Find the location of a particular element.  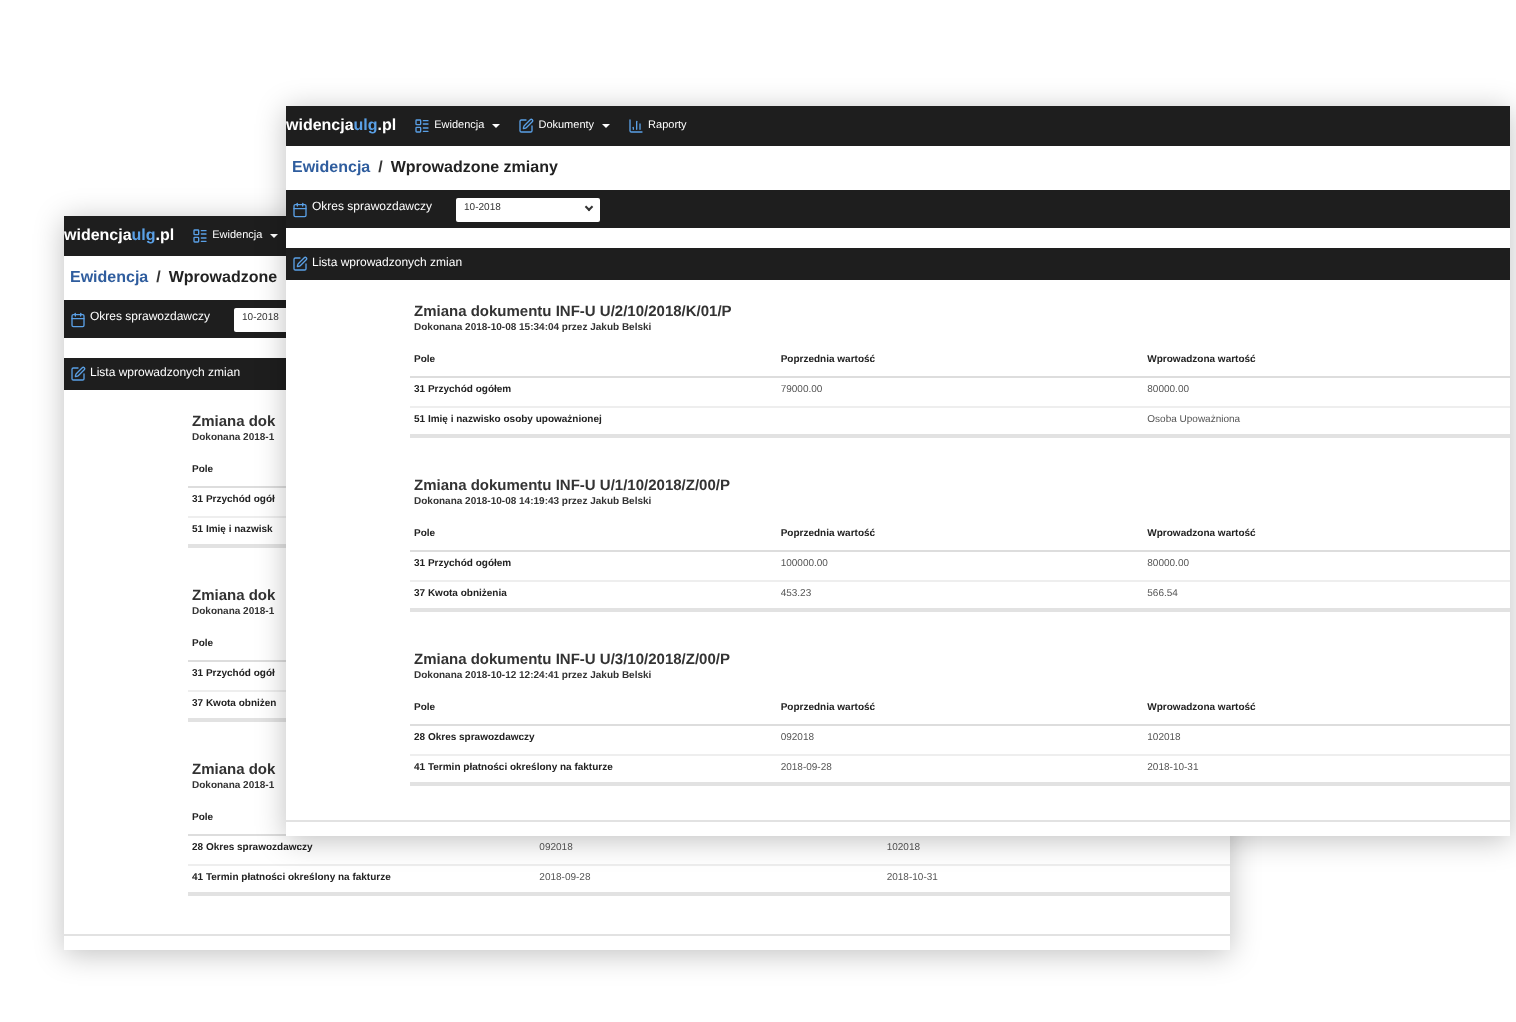

chevron-icon is located at coordinates (589, 207).